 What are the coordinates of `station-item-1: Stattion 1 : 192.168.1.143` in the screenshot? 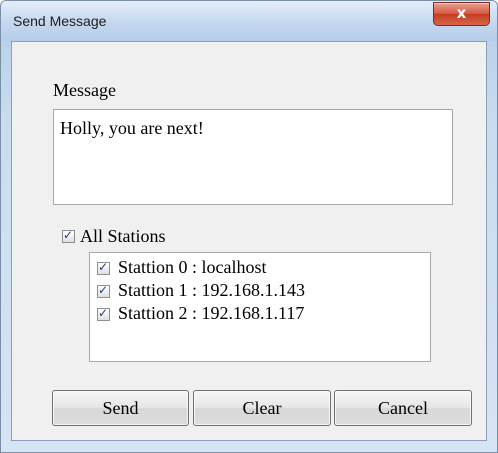 It's located at (260, 291).